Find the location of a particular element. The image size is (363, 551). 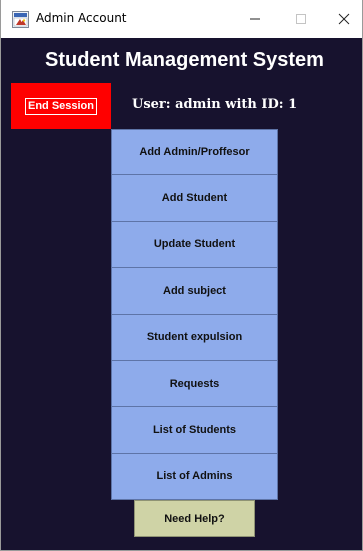

end-session-label: End Session is located at coordinates (61, 106).